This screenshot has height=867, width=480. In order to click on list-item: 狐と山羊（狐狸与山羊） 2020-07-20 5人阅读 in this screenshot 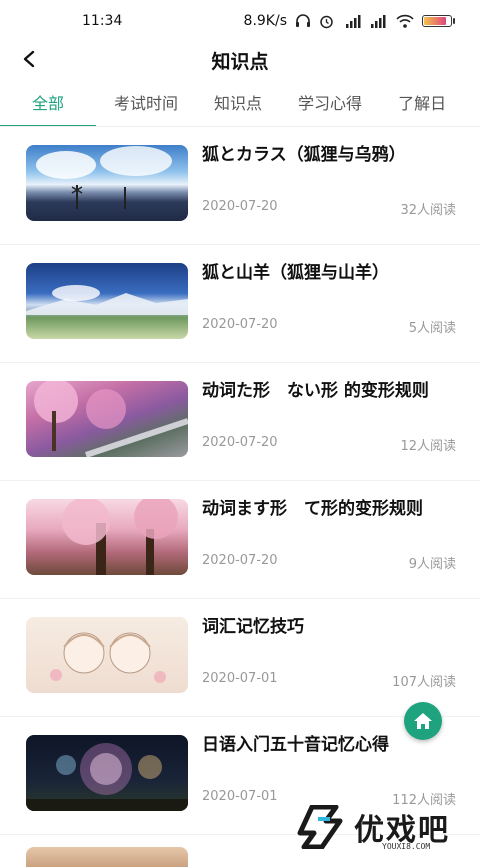, I will do `click(240, 304)`.